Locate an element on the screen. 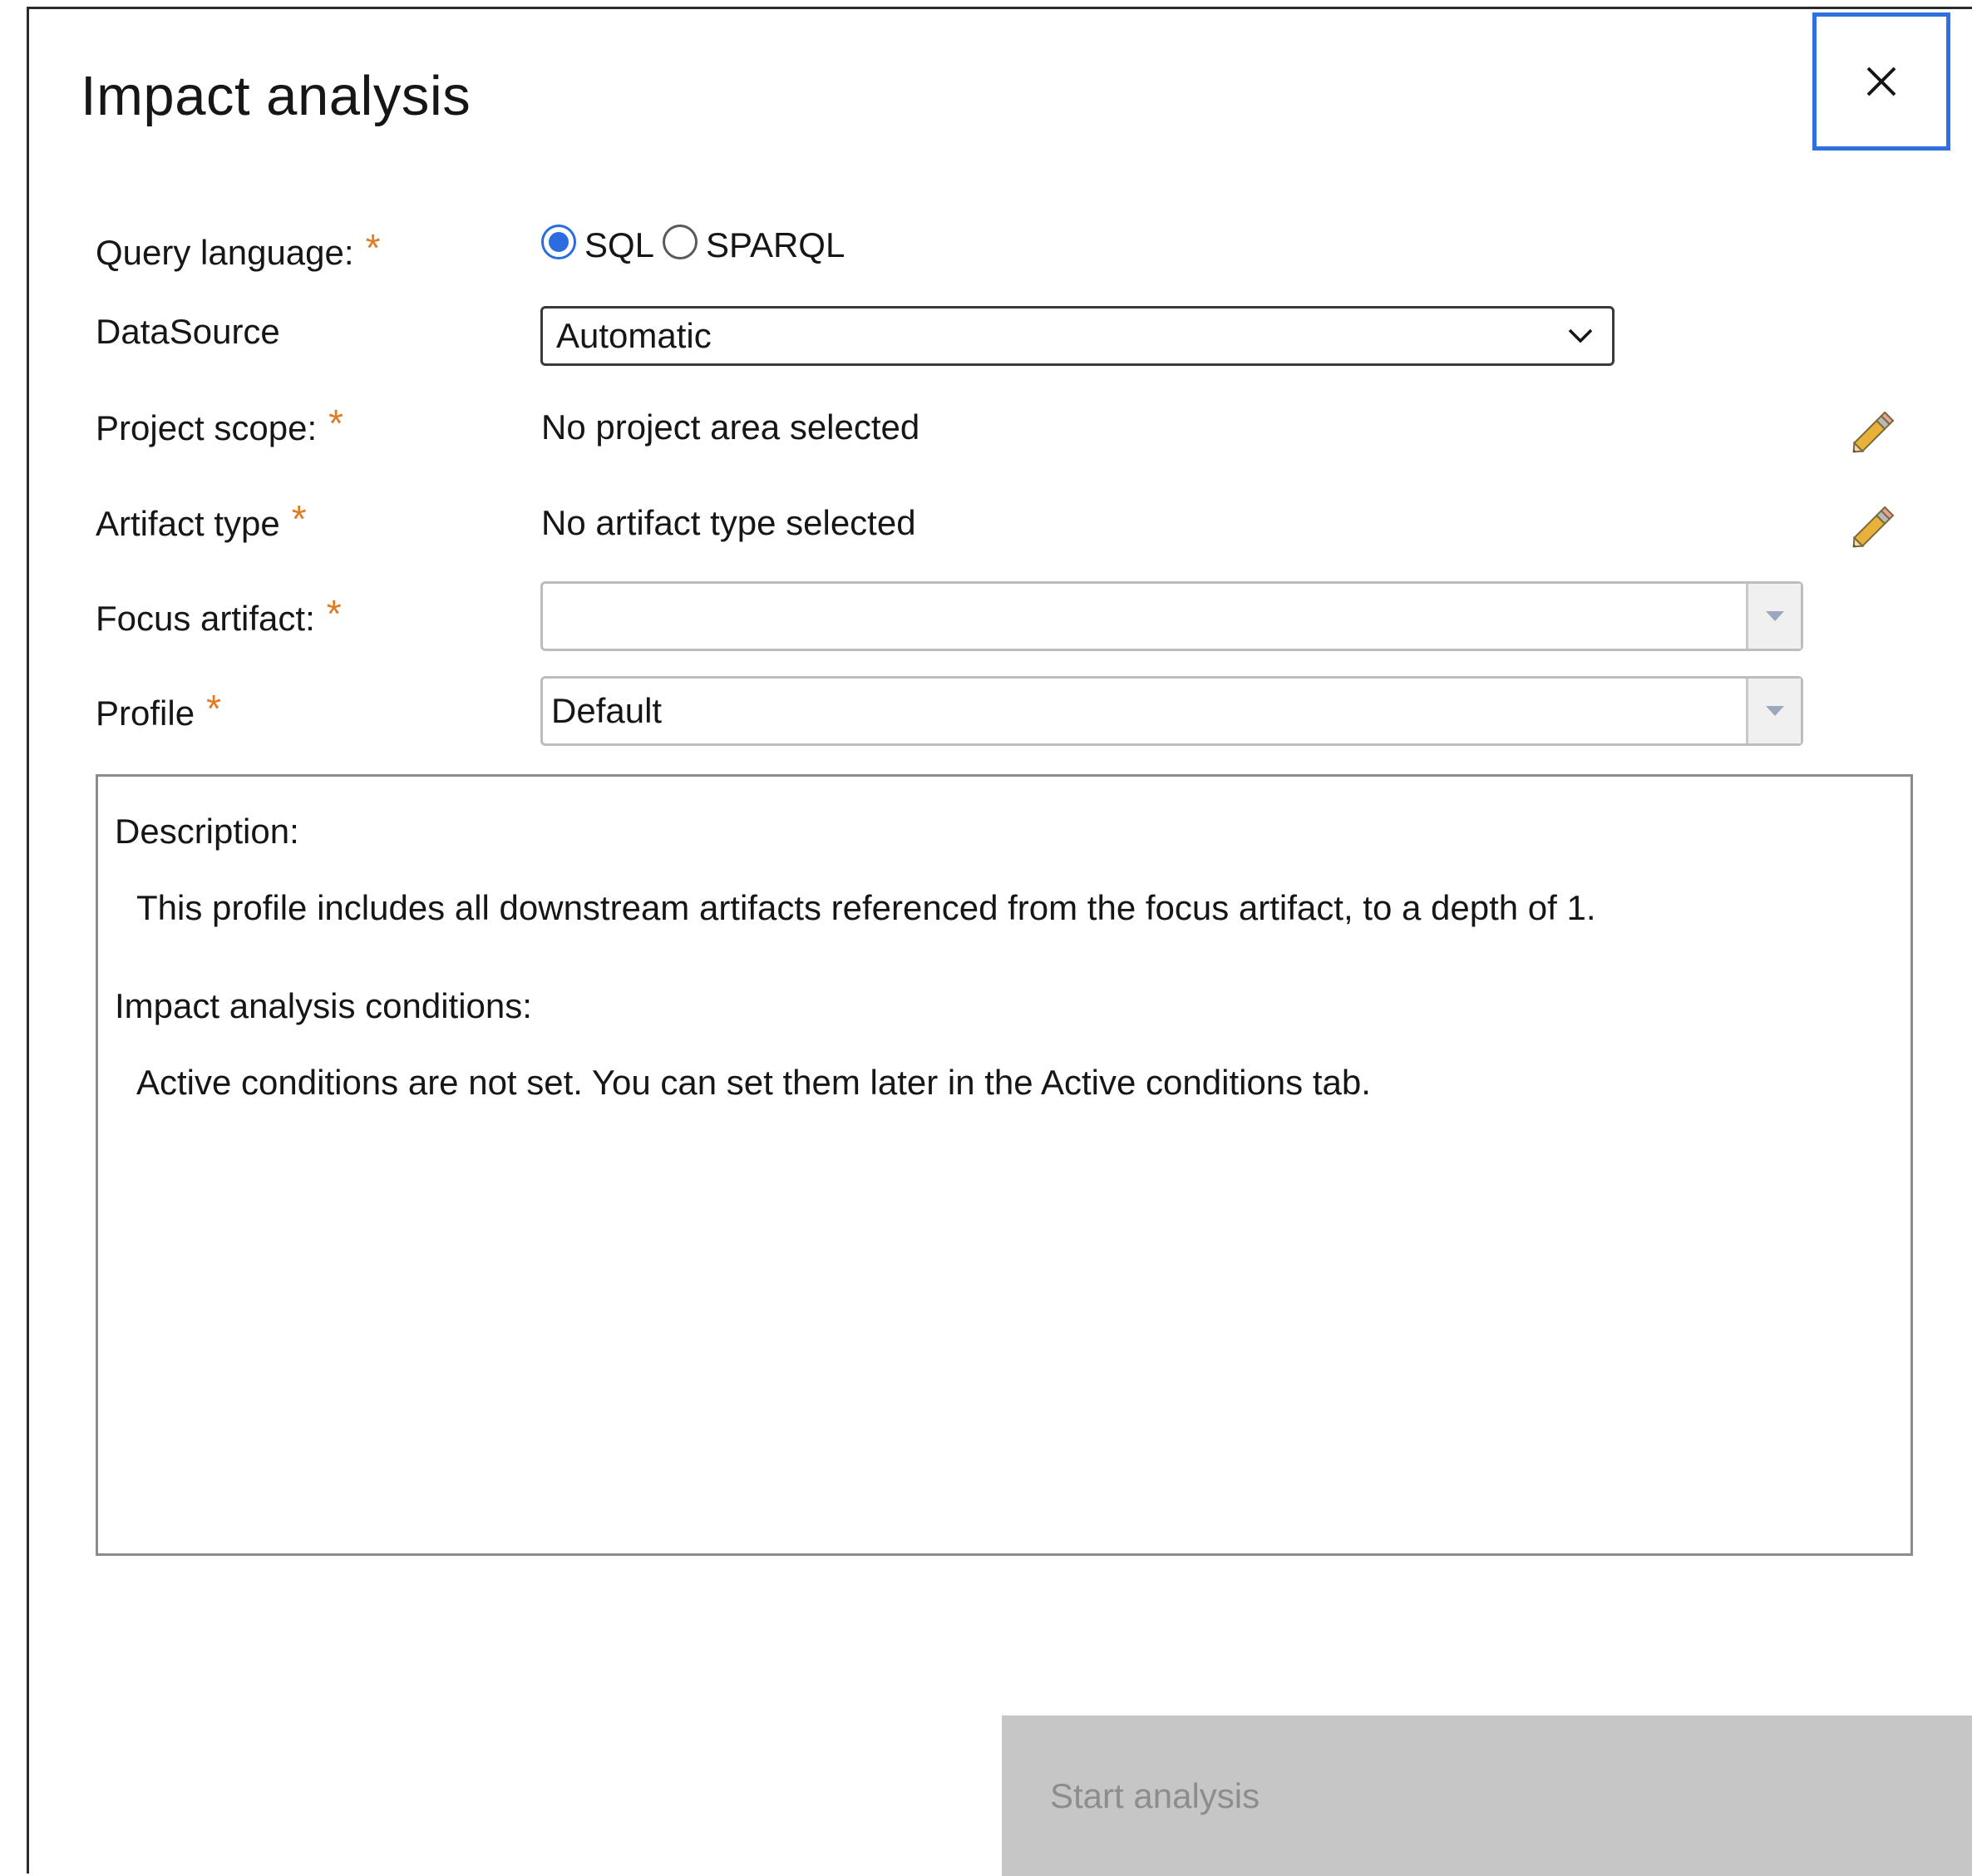 The width and height of the screenshot is (1972, 1876). project-scope-label: Project scope: * is located at coordinates (219, 426).